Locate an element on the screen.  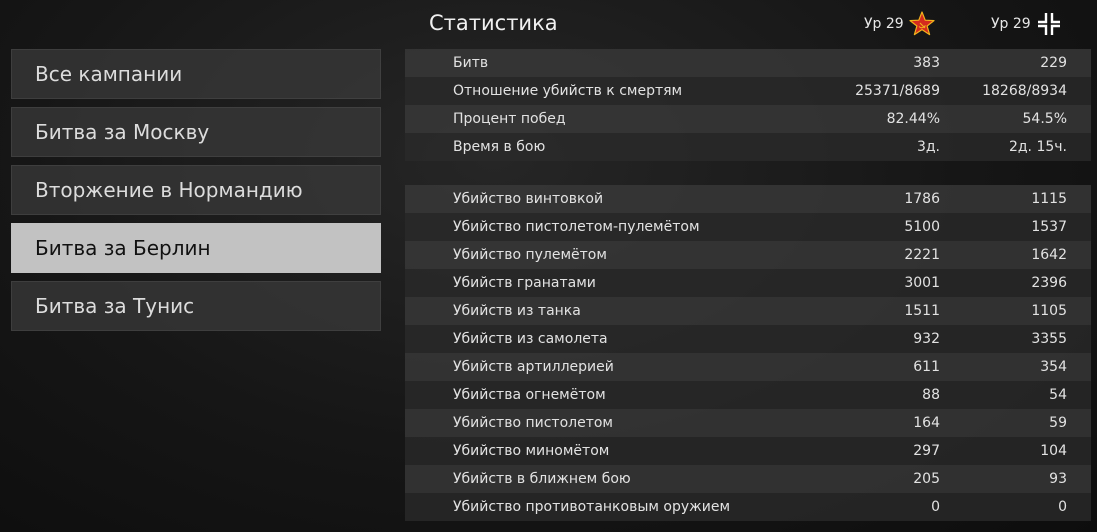
menu-item-label: Битва за Берлин is located at coordinates (123, 248).